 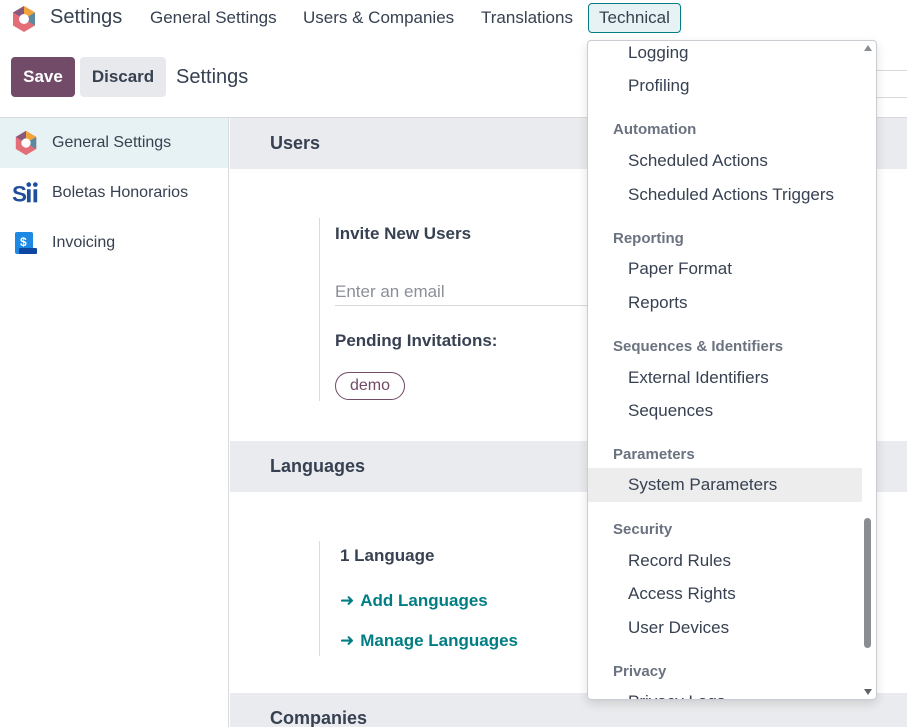 I want to click on menu-header-automation: Automation, so click(x=655, y=129).